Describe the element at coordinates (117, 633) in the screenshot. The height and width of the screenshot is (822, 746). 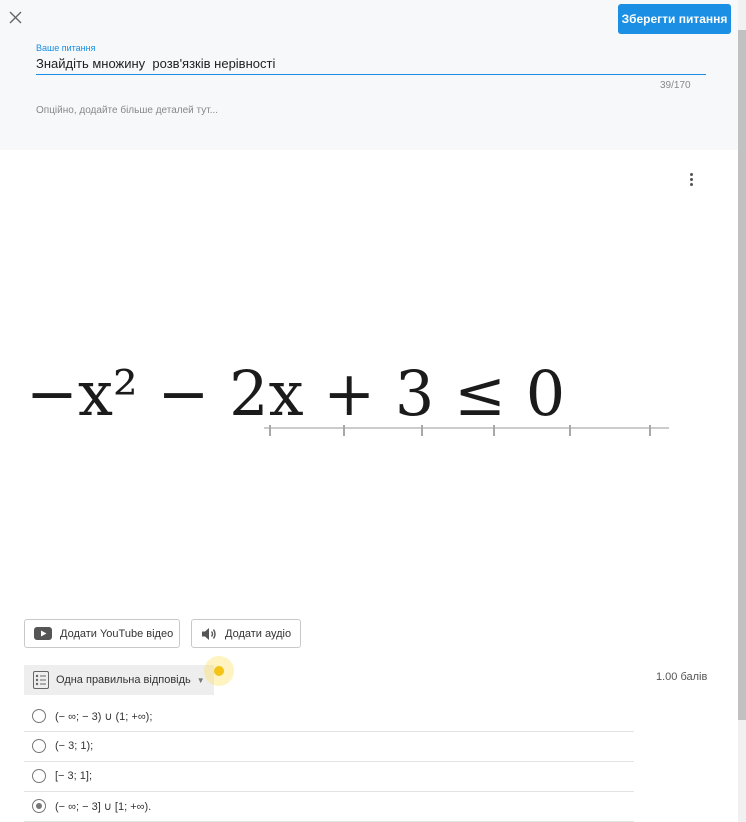
I see `youtube-button-label: Додати YouTube відео` at that location.